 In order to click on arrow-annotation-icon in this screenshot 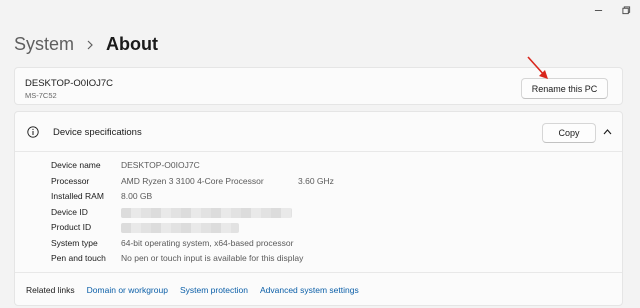, I will do `click(537, 67)`.